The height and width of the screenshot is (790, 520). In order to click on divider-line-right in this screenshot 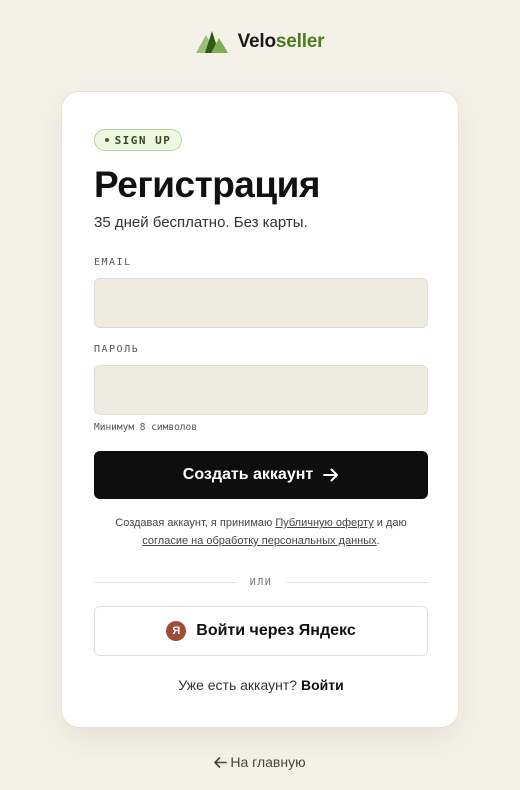, I will do `click(357, 582)`.